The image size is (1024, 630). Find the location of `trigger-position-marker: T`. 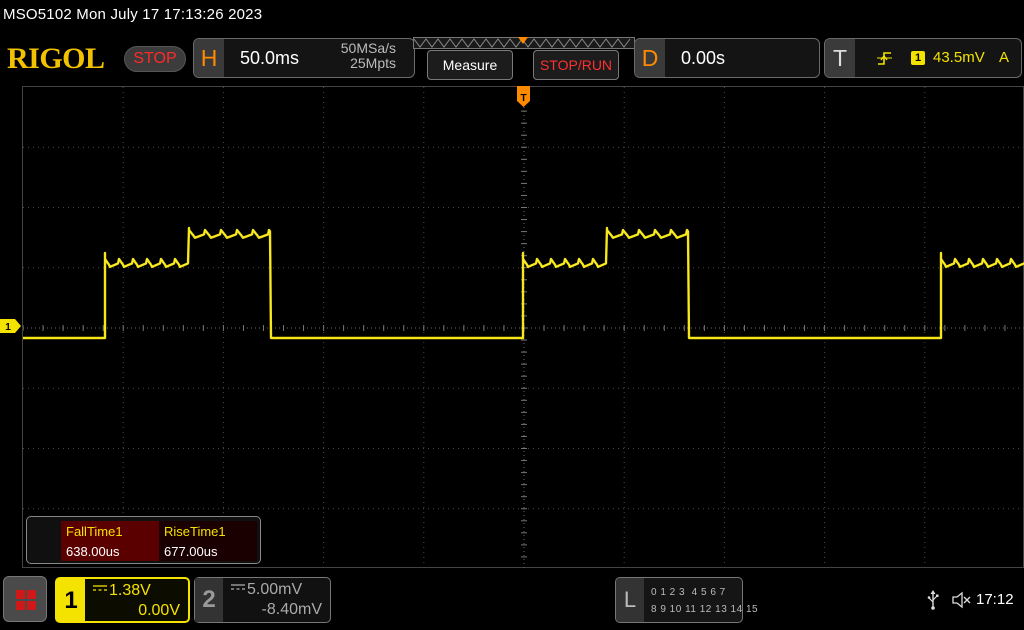

trigger-position-marker: T is located at coordinates (523, 97).